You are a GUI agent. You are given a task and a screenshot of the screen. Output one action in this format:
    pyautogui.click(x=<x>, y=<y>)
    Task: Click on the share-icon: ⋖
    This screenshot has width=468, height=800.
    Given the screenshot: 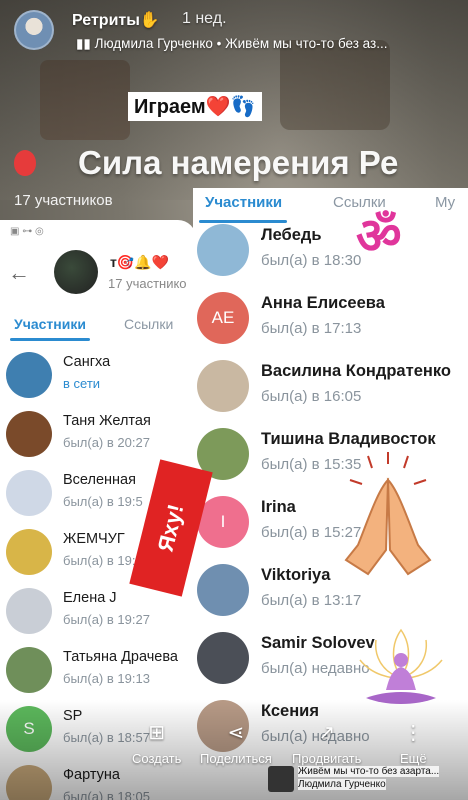 What is the action you would take?
    pyautogui.click(x=236, y=733)
    